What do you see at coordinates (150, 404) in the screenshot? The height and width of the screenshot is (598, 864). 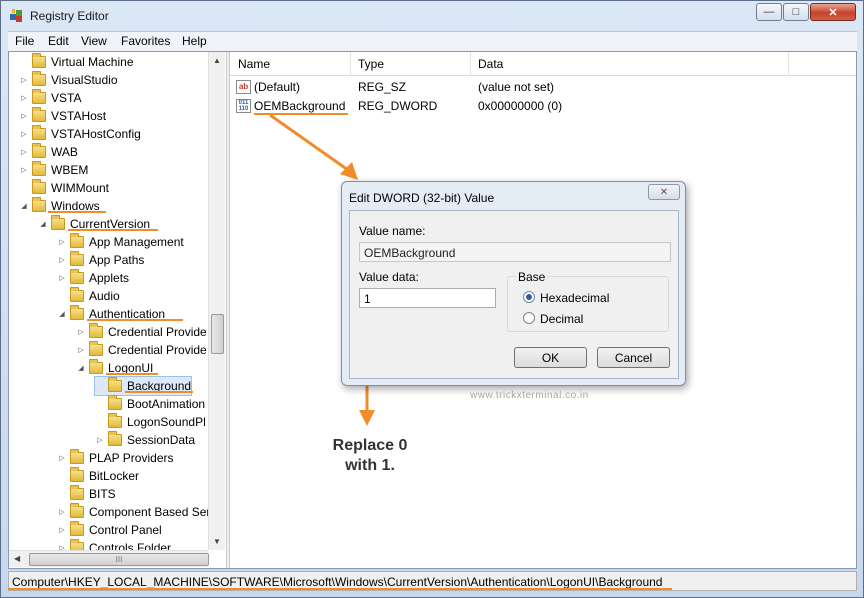 I see `tree-node: BootAnimation` at bounding box center [150, 404].